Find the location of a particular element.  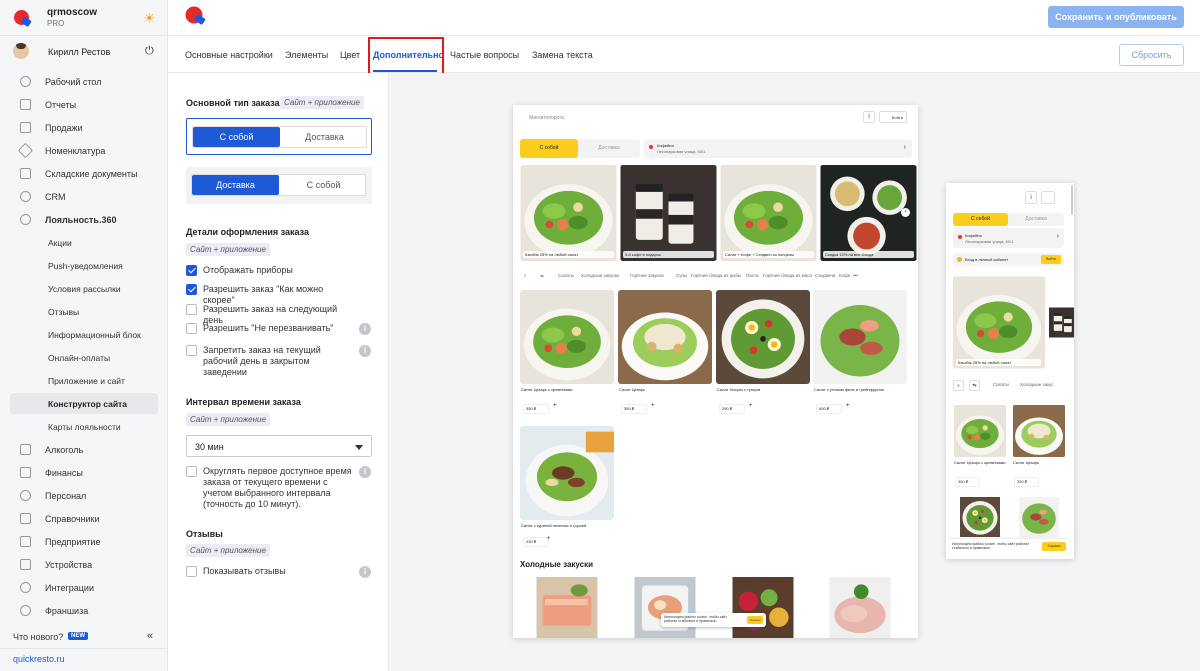

sidebar-item-promotions: Акции is located at coordinates (84, 242).